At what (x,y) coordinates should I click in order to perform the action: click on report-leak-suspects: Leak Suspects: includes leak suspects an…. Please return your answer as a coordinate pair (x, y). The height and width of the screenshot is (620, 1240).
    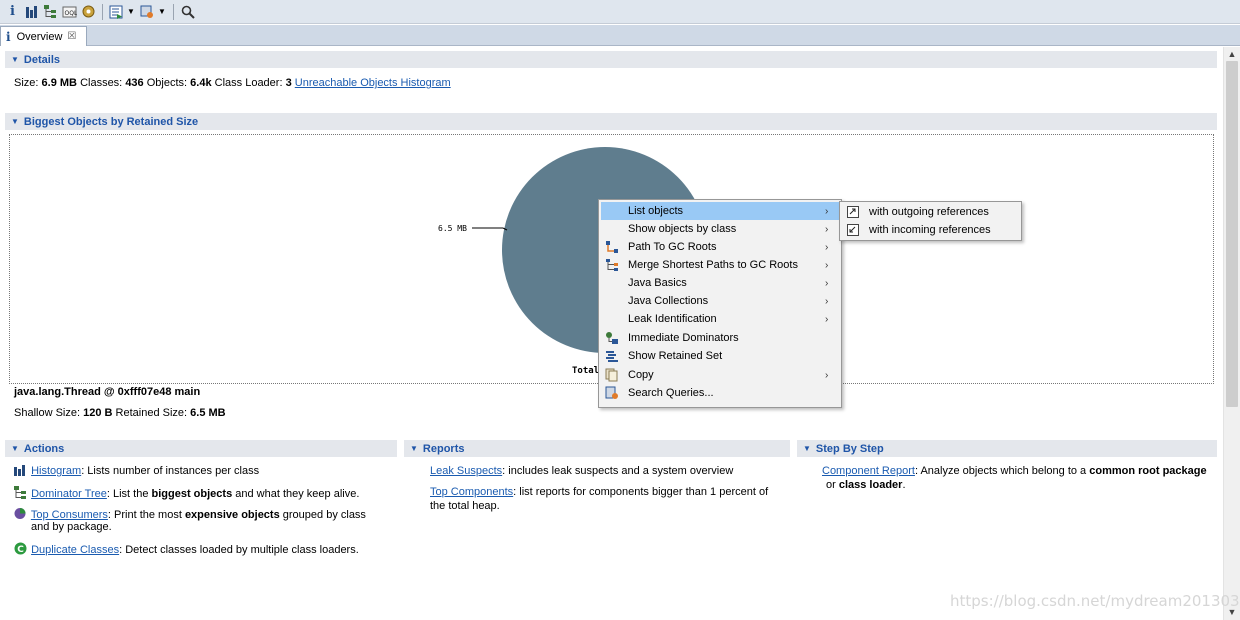
    Looking at the image, I should click on (582, 471).